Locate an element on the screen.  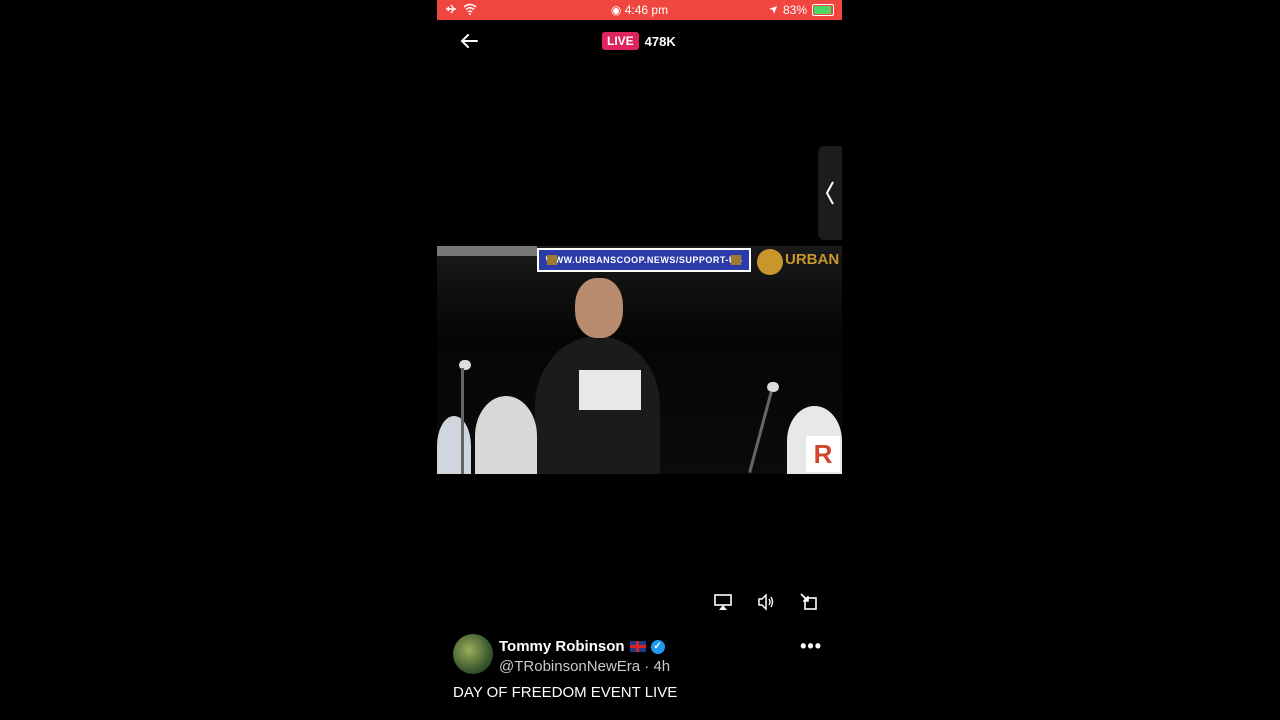
top-bar: LIVE 478K is located at coordinates (639, 41).